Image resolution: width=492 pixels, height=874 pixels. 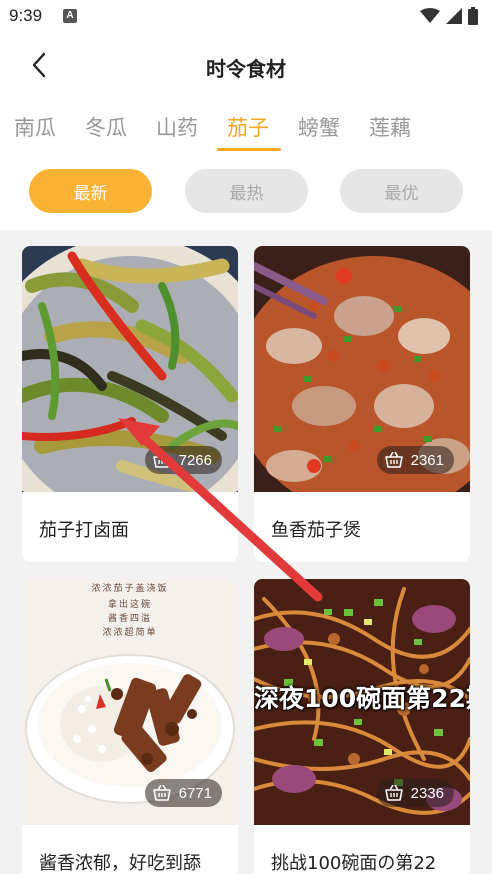 I want to click on tab-winter-melon: 冬瓜, so click(x=106, y=127).